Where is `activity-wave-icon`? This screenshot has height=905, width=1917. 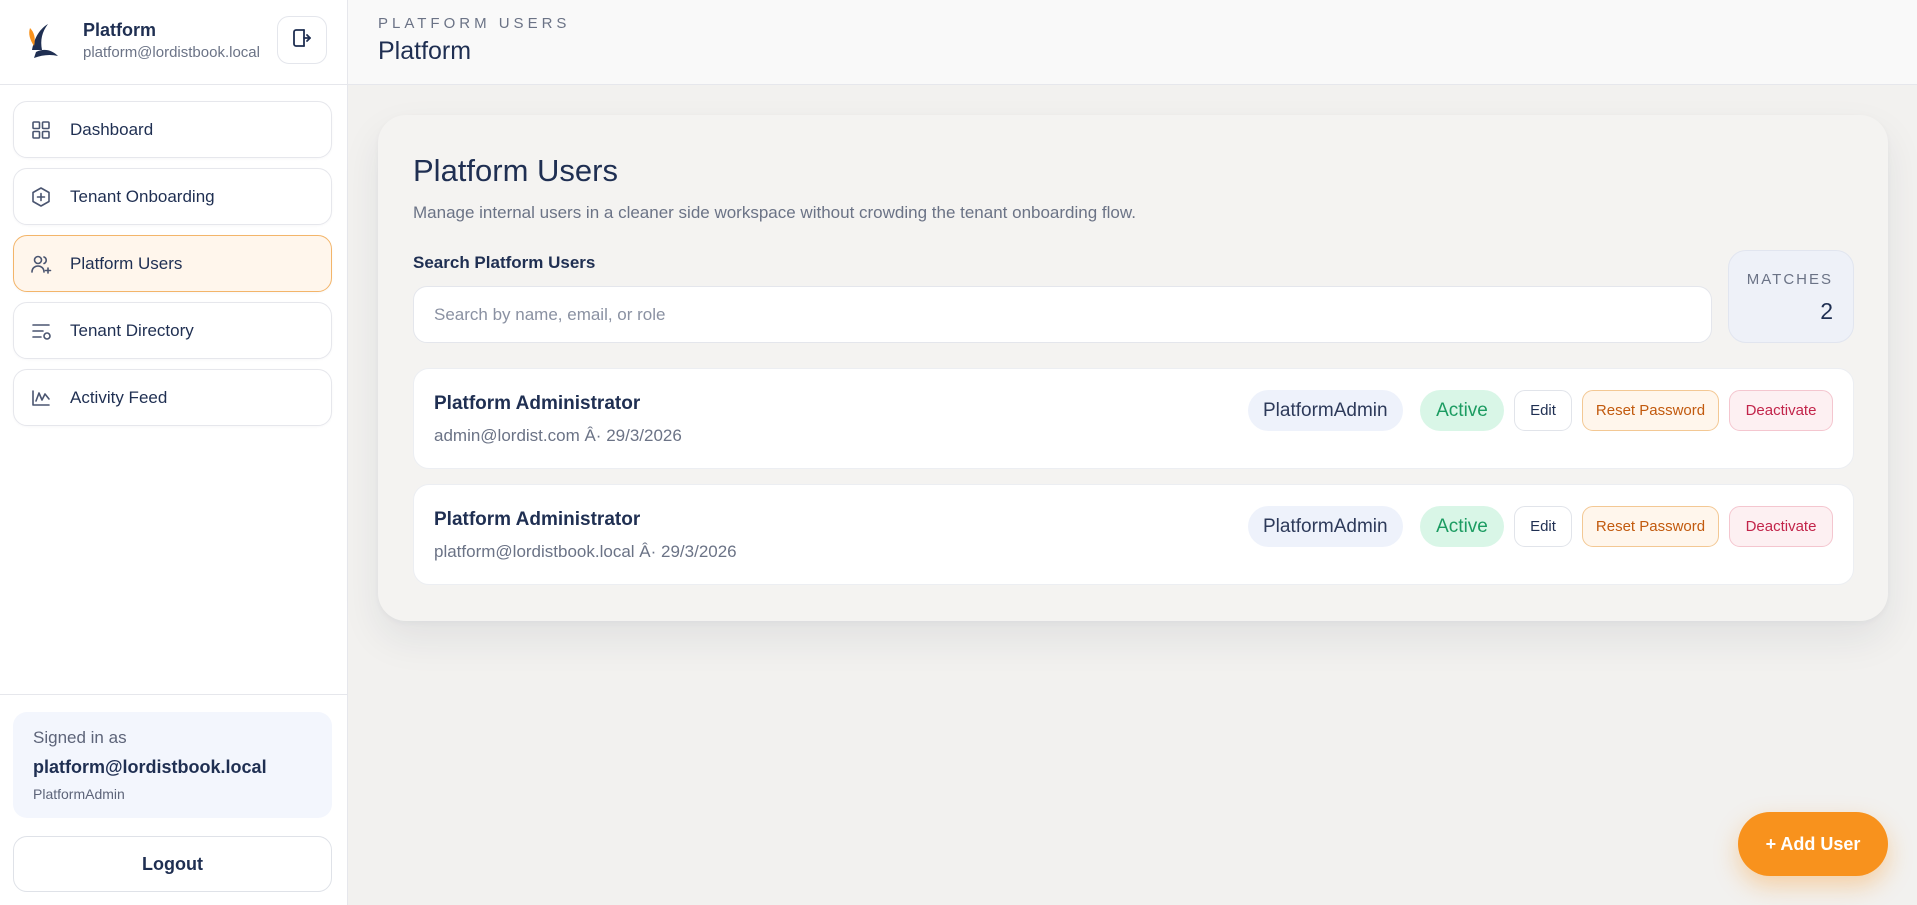 activity-wave-icon is located at coordinates (41, 398).